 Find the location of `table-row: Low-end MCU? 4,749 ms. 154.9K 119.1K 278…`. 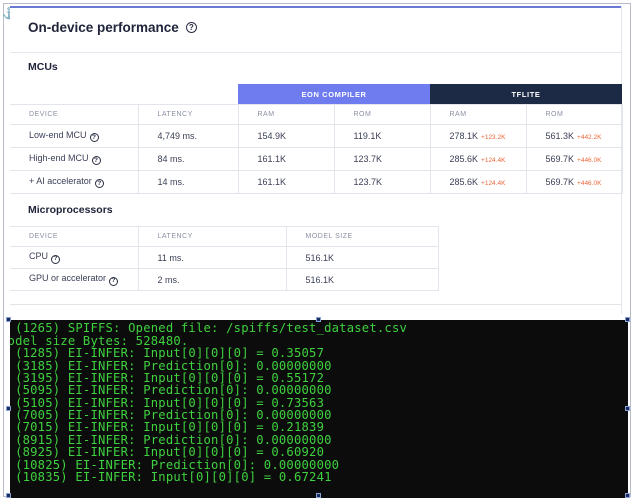

table-row: Low-end MCU? 4,749 ms. 154.9K 119.1K 278… is located at coordinates (316, 136).